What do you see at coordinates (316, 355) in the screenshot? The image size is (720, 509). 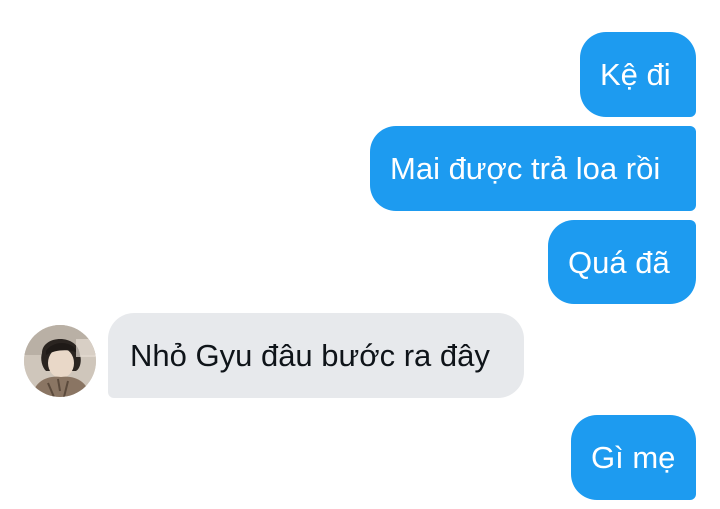 I see `message-bubble-received: Nhỏ Gyu đâu bước ra đây` at bounding box center [316, 355].